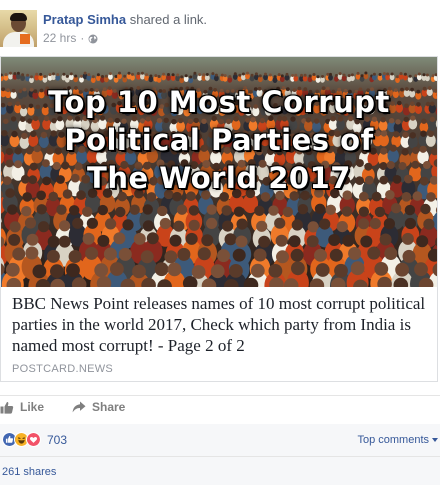  What do you see at coordinates (57, 440) in the screenshot?
I see `reaction-count: 703` at bounding box center [57, 440].